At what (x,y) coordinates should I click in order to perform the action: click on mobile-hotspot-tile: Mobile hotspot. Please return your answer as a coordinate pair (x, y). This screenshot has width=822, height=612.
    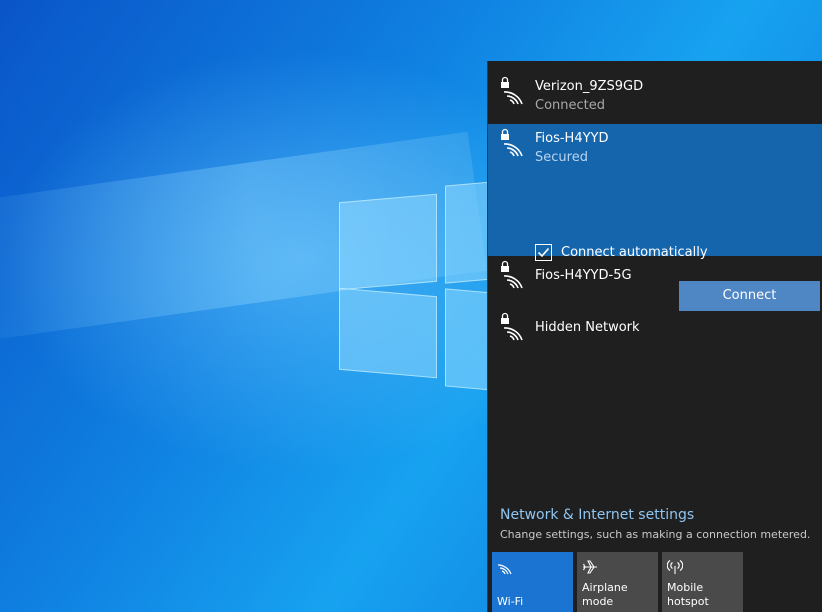
    Looking at the image, I should click on (702, 582).